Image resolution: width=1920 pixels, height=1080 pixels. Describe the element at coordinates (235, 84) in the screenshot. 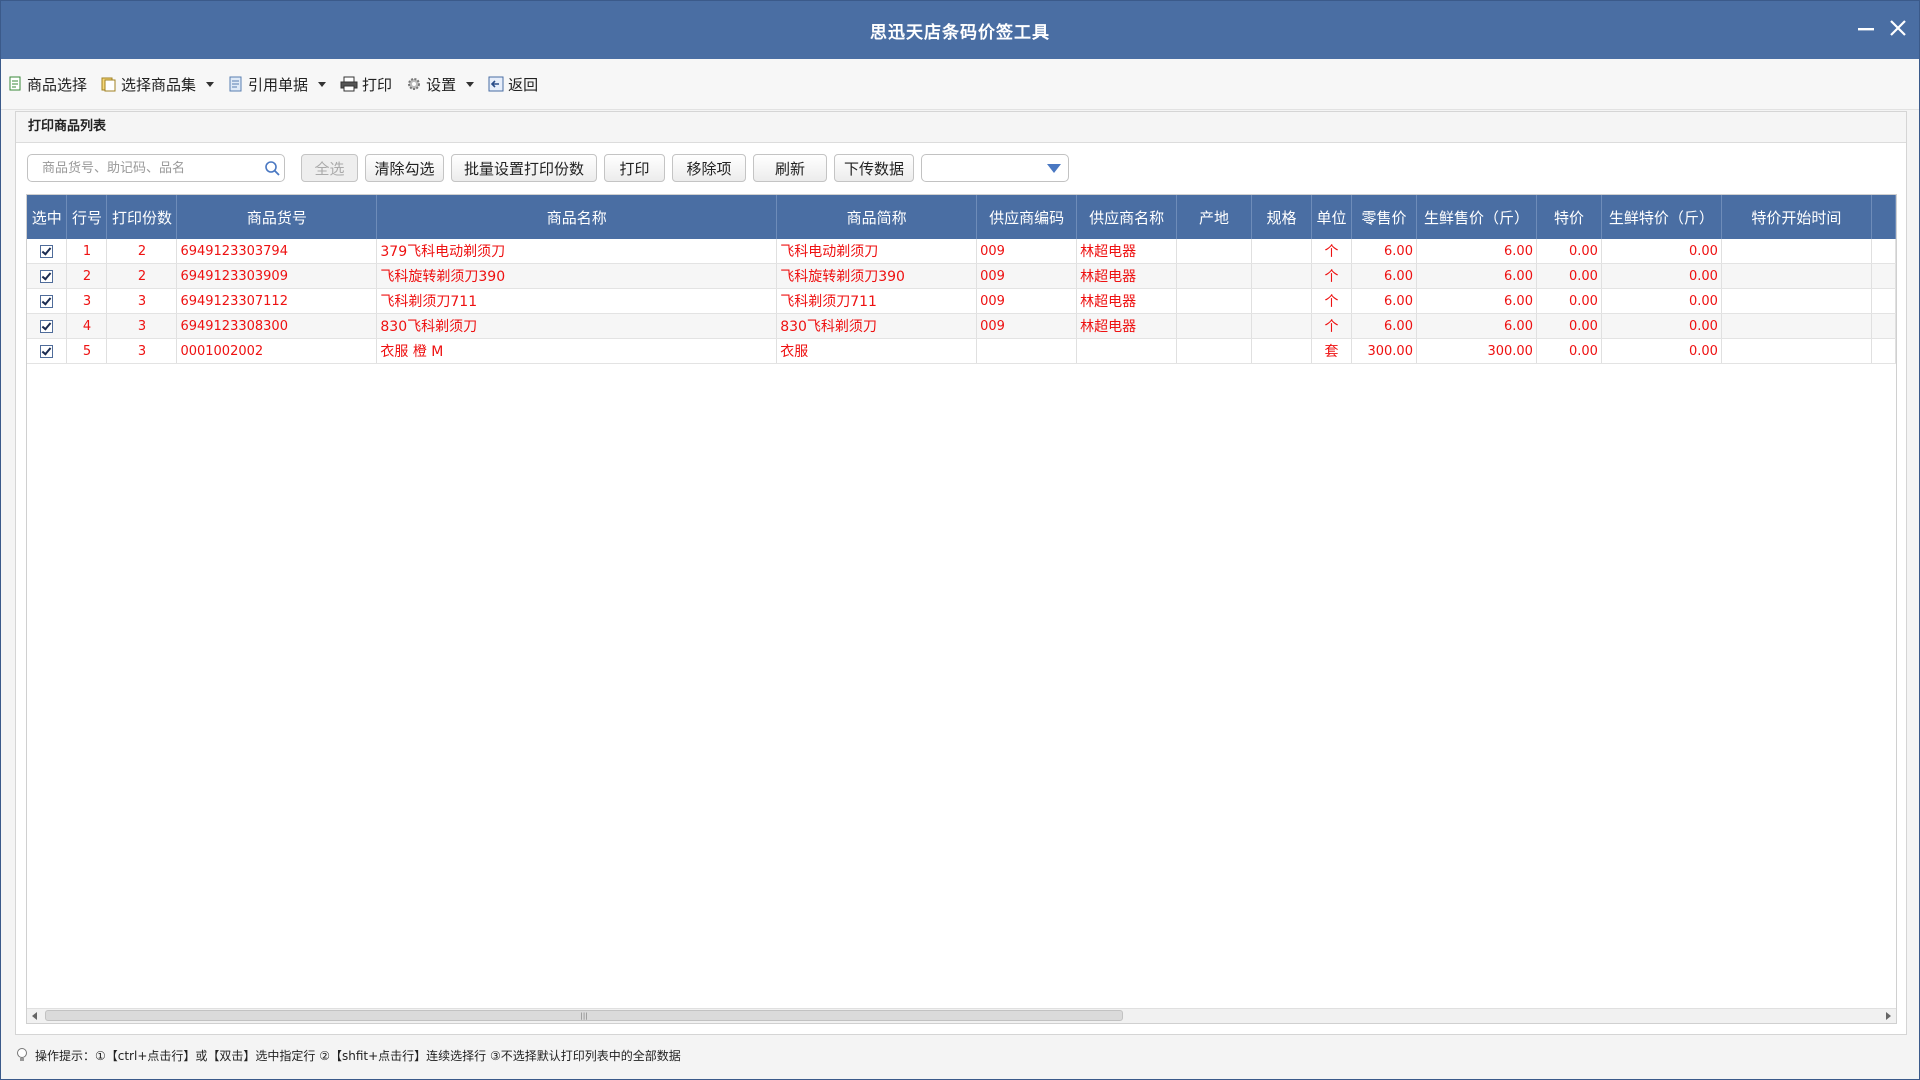

I see `document-icon` at that location.